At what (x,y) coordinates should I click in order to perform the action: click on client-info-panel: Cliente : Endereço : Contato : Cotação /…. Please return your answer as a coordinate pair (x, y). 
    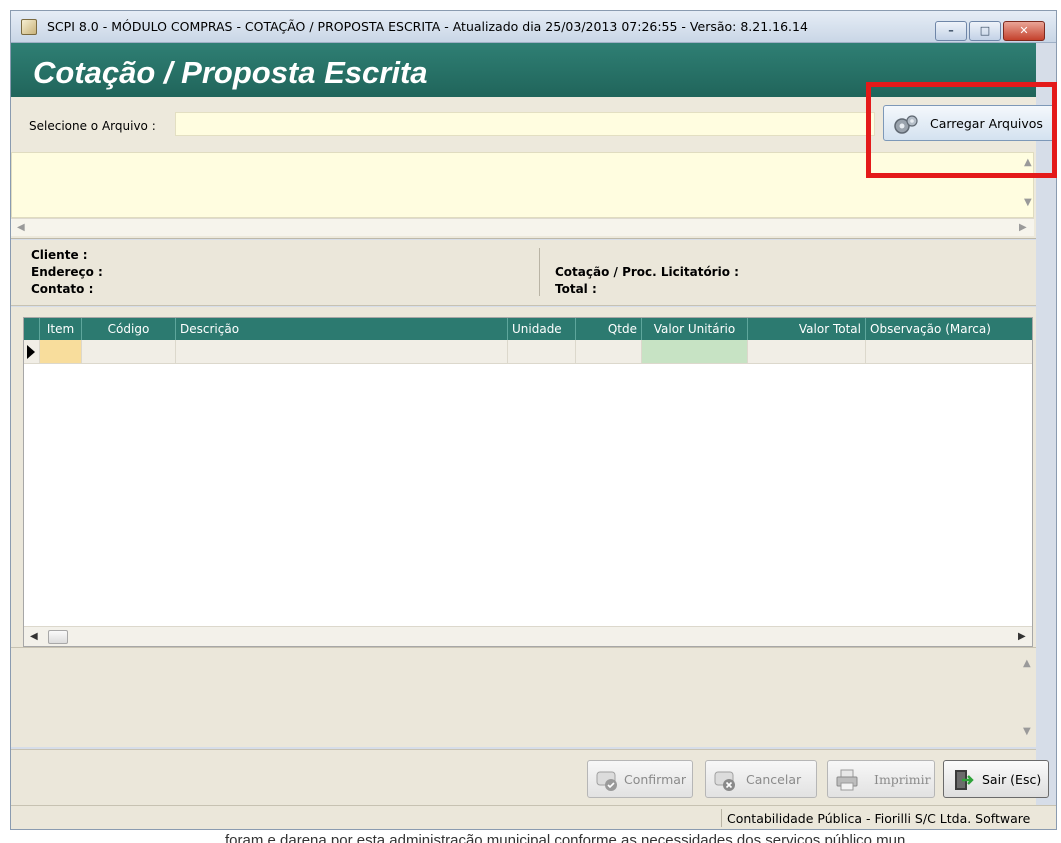
    Looking at the image, I should click on (523, 273).